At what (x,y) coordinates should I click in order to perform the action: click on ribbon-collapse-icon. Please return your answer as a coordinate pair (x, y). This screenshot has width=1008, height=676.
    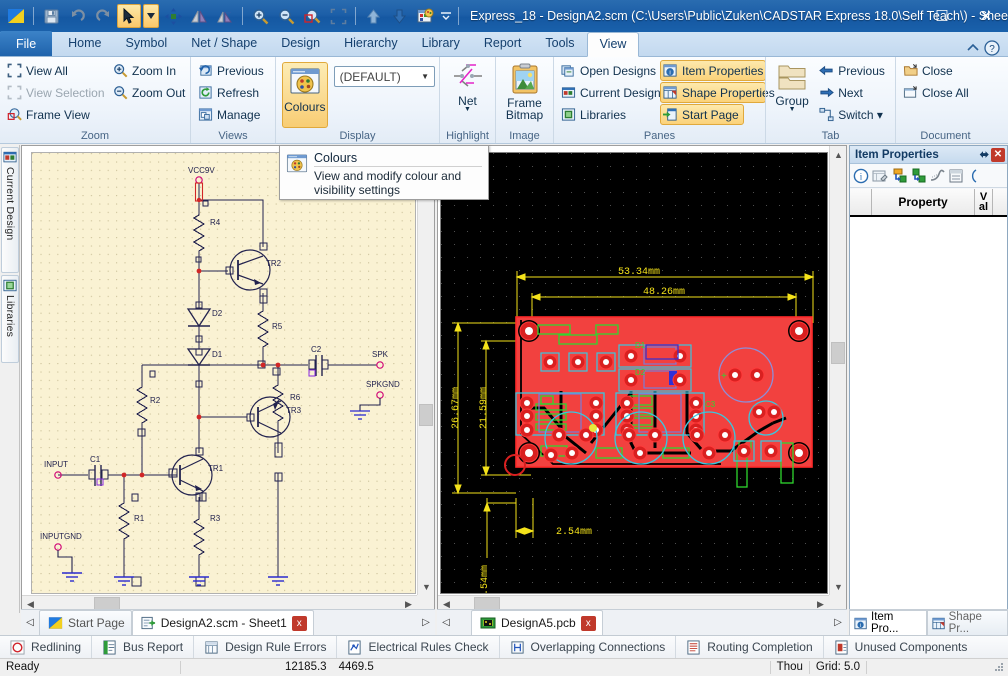
    Looking at the image, I should click on (973, 48).